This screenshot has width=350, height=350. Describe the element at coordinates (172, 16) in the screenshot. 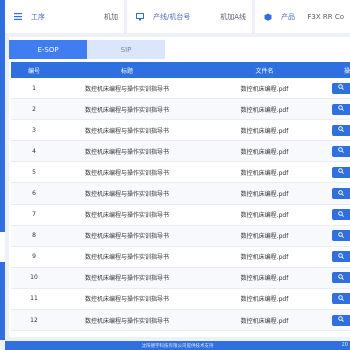

I see `line-label: 产线/机台号` at that location.